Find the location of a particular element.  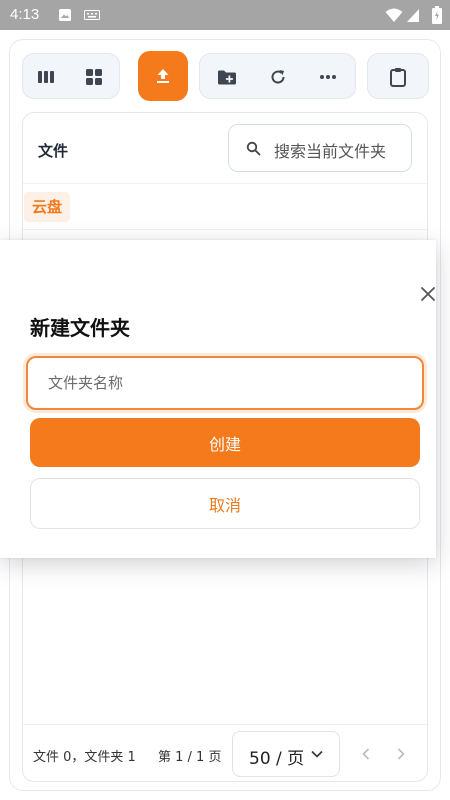

upload-icon is located at coordinates (163, 76).